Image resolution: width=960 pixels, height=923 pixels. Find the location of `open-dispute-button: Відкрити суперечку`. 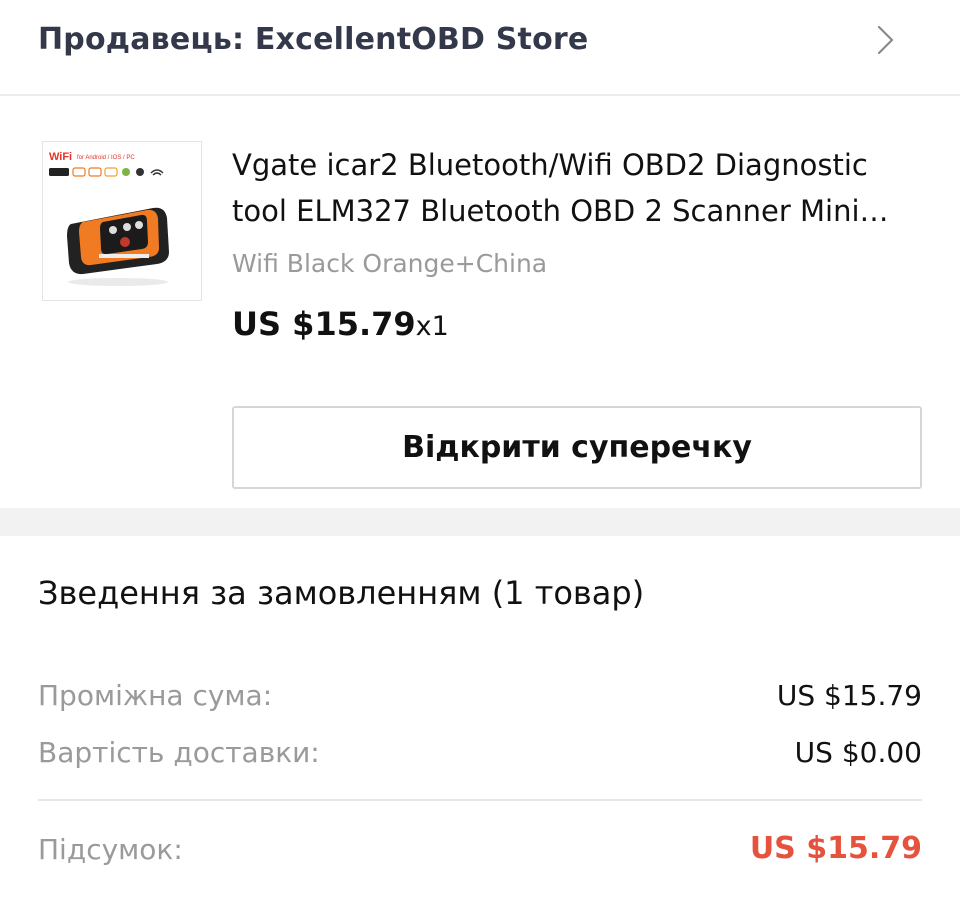

open-dispute-button: Відкрити суперечку is located at coordinates (577, 447).